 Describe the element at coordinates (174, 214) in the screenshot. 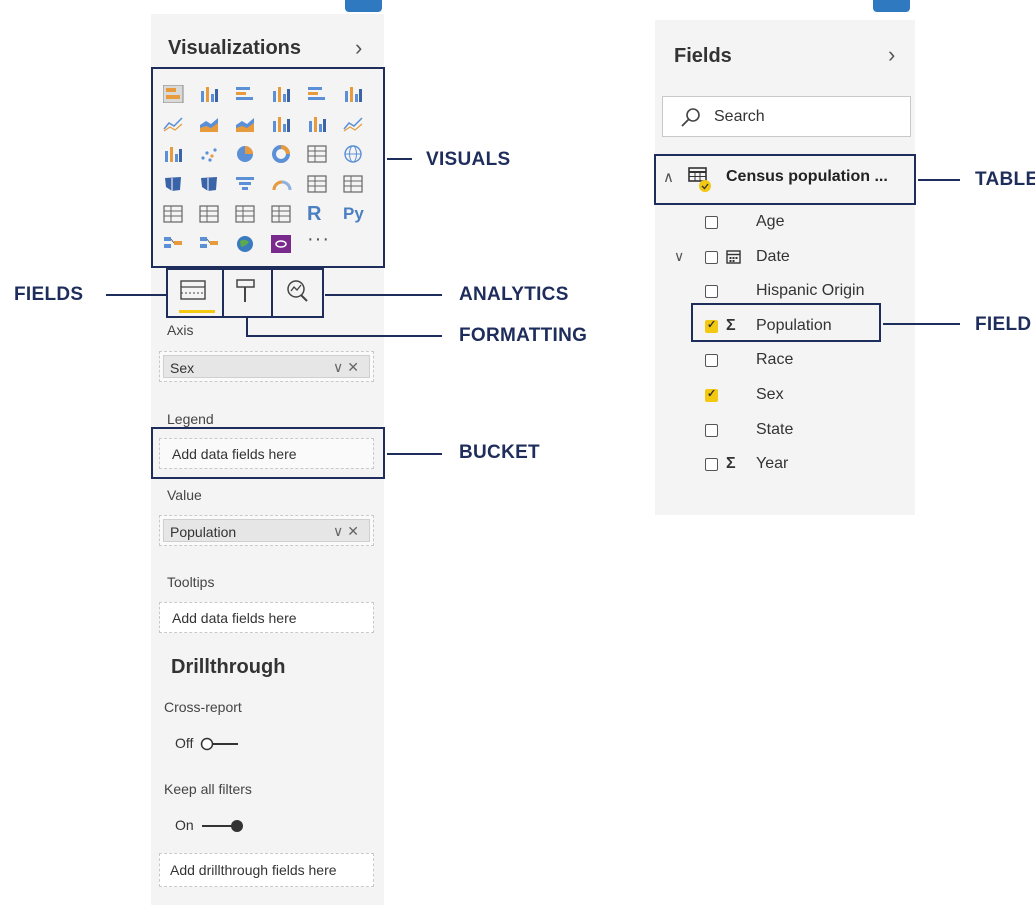

I see `kpi-visual-icon` at that location.